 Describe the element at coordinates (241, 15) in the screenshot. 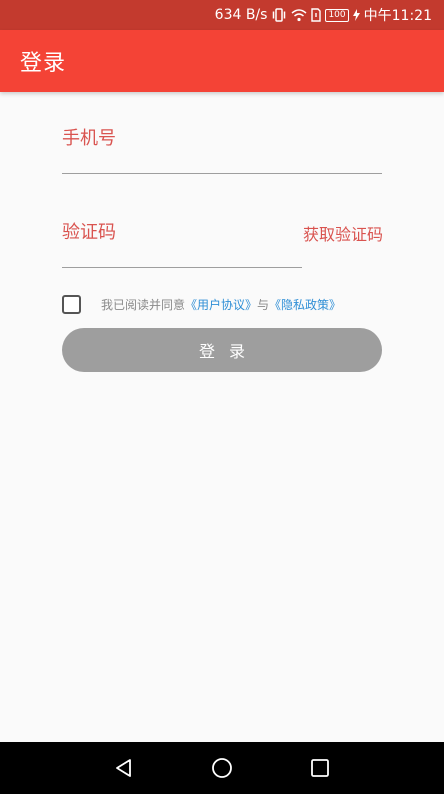

I see `network-speed: 634 B/s` at that location.